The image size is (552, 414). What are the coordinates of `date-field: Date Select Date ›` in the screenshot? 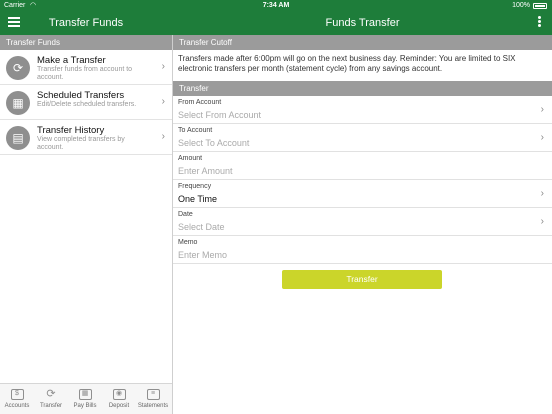 It's located at (362, 222).